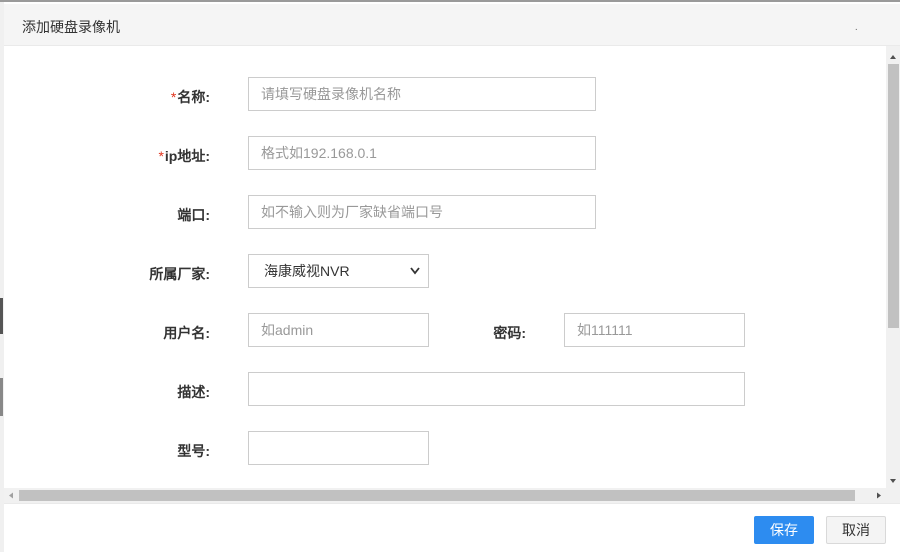 The width and height of the screenshot is (900, 552). What do you see at coordinates (338, 330) in the screenshot?
I see `username-input` at bounding box center [338, 330].